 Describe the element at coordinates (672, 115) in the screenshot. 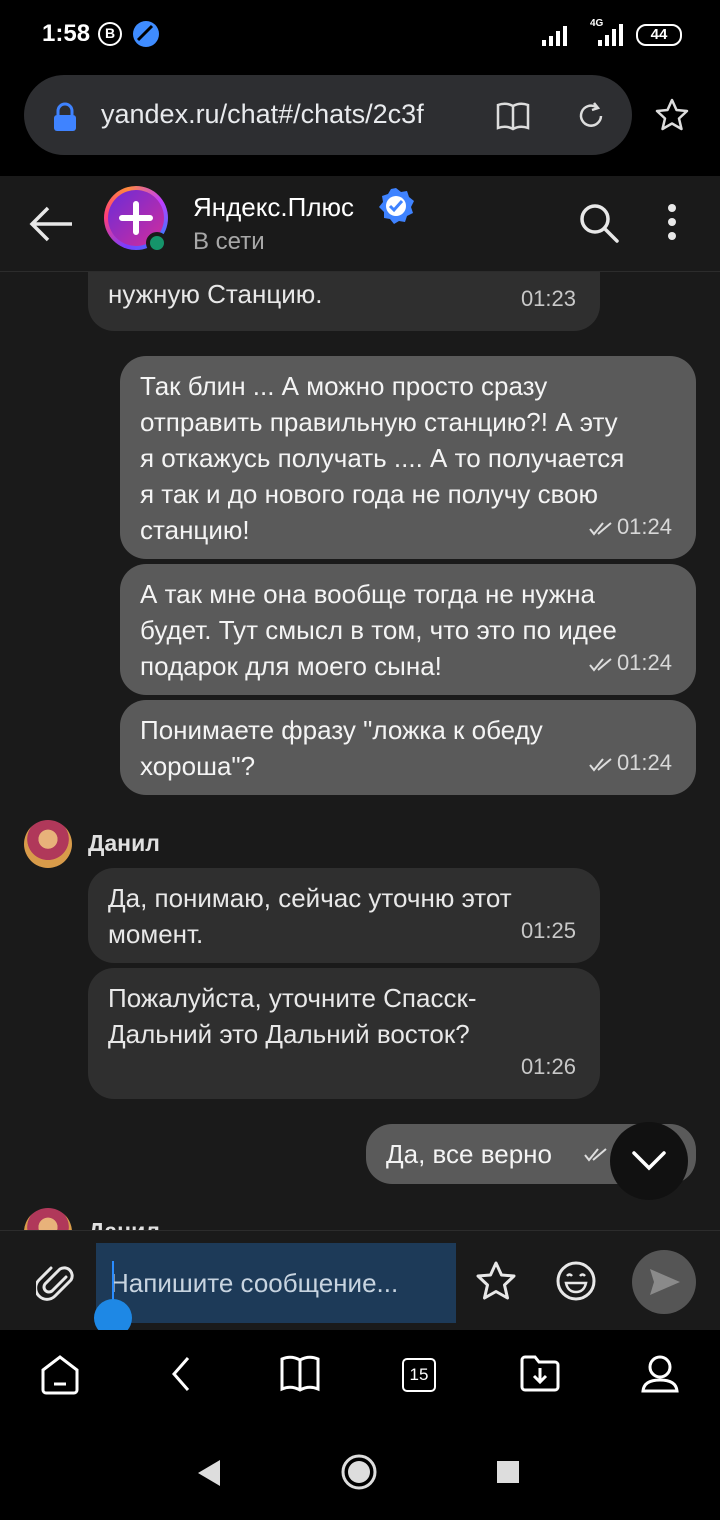

I see `bookmark-star-icon` at that location.